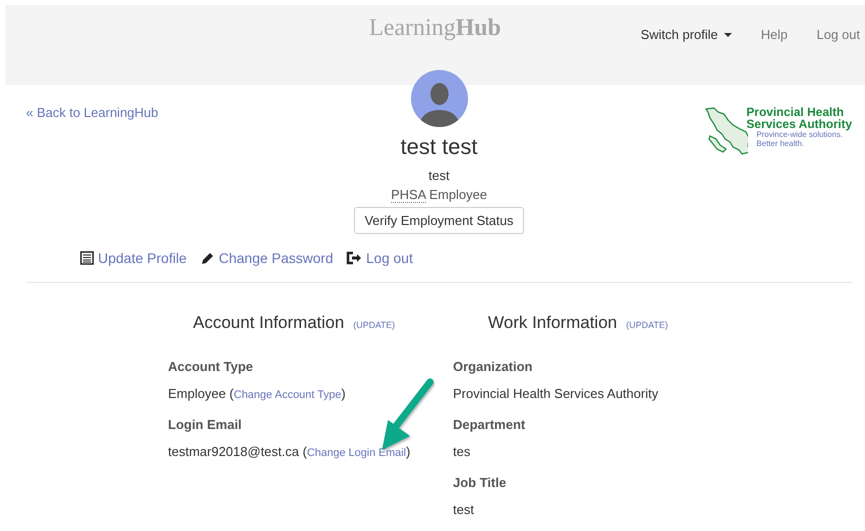 The width and height of the screenshot is (865, 531). I want to click on tagline: Province-wide solutions., so click(799, 134).